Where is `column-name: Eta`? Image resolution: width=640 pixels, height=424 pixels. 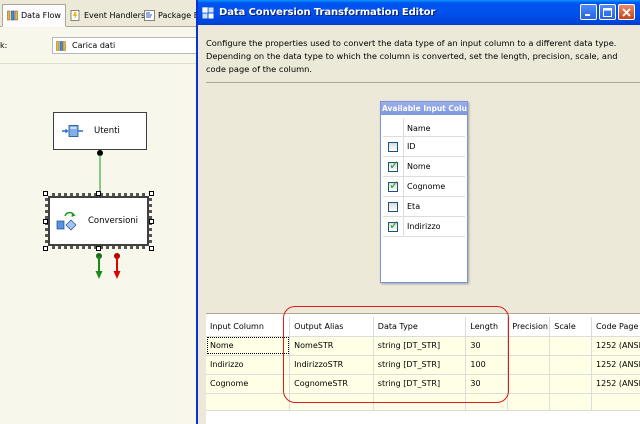
column-name: Eta is located at coordinates (414, 206).